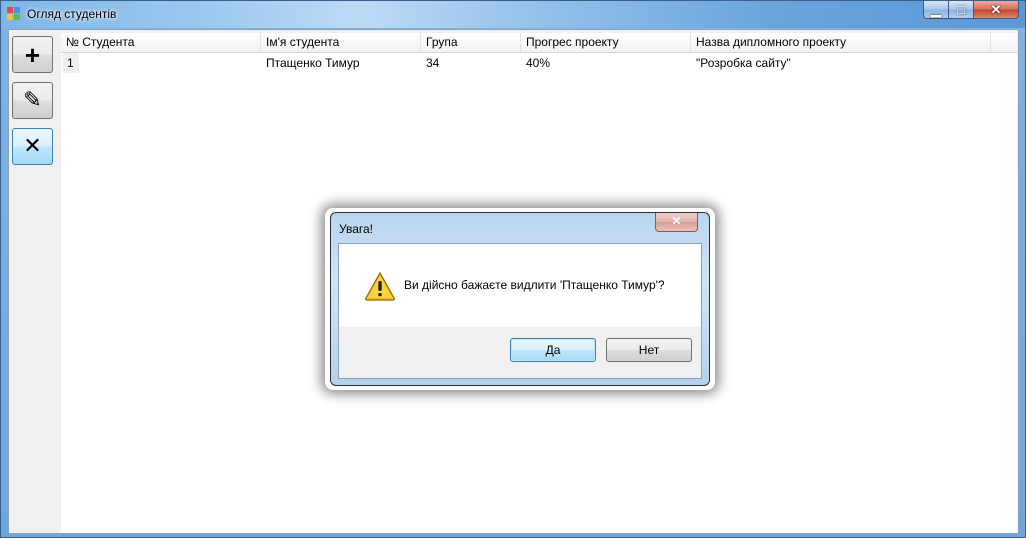 Image resolution: width=1026 pixels, height=538 pixels. I want to click on window-title: Огляд студентів, so click(72, 14).